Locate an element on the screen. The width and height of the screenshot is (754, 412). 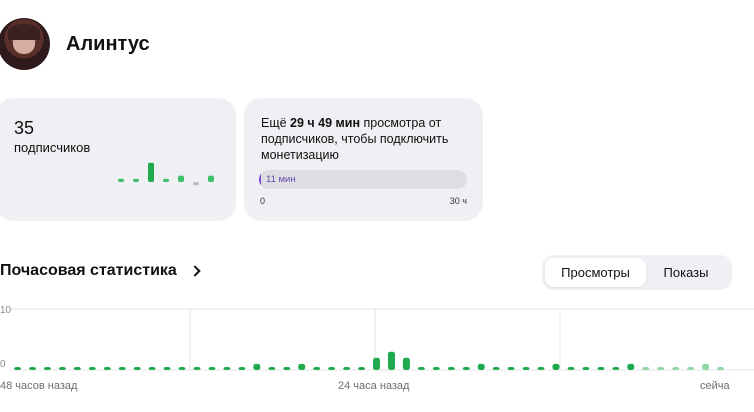
x-tick-label: сейча is located at coordinates (715, 386).